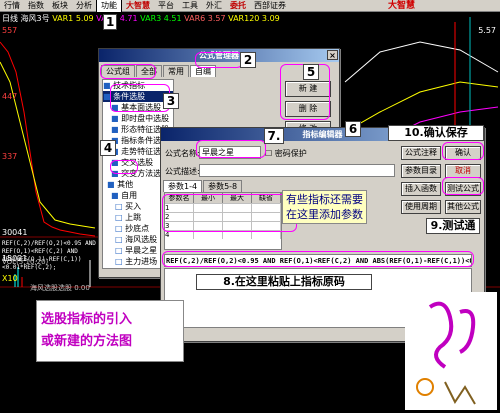  What do you see at coordinates (290, 153) in the screenshot?
I see `password-label: 密码保护` at bounding box center [290, 153].